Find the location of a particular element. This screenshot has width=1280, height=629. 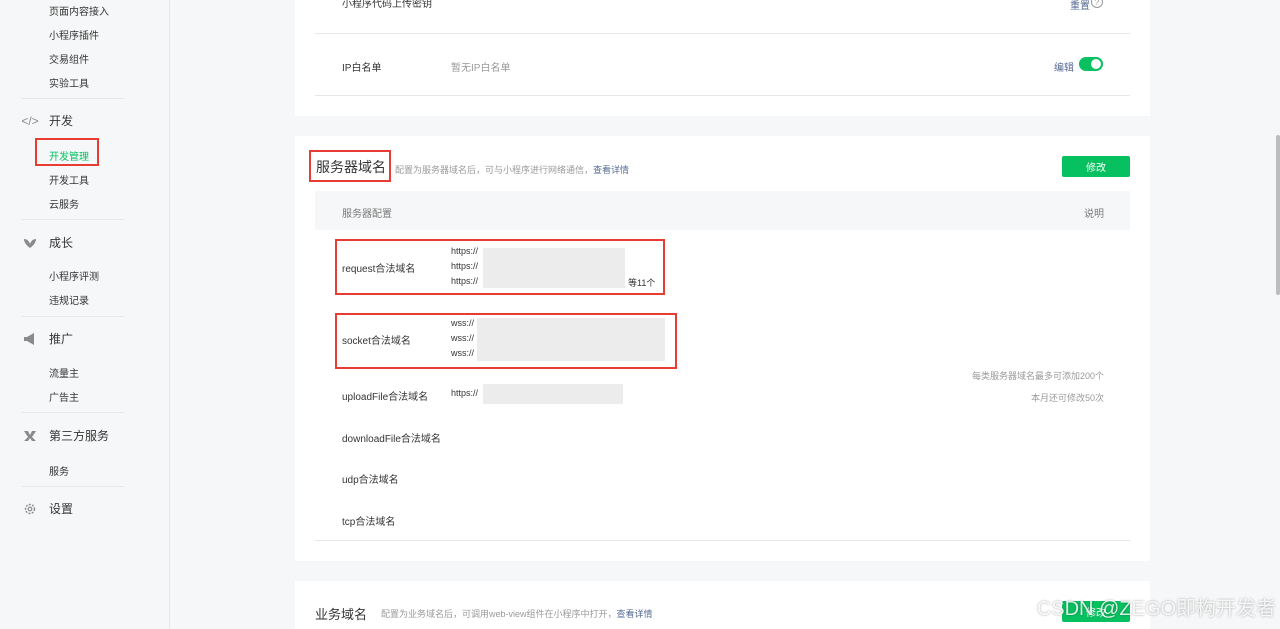

sidebar-item-services: 服务 is located at coordinates (59, 470).